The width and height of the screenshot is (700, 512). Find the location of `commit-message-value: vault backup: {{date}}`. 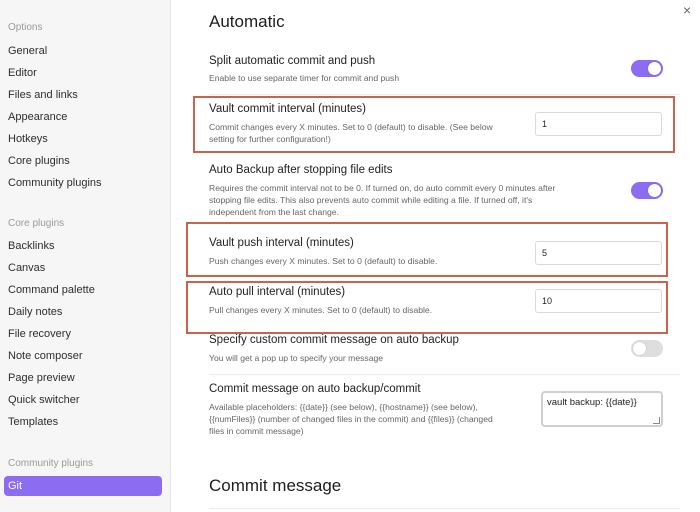

commit-message-value: vault backup: {{date}} is located at coordinates (592, 402).